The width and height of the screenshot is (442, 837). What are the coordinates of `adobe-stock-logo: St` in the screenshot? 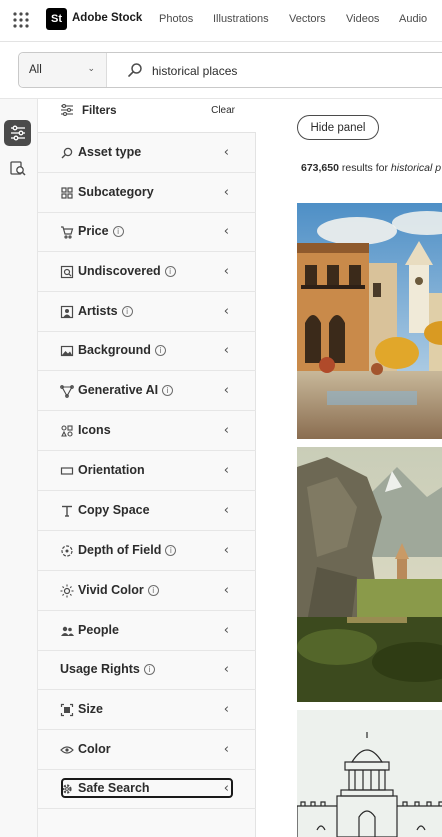 It's located at (56, 19).